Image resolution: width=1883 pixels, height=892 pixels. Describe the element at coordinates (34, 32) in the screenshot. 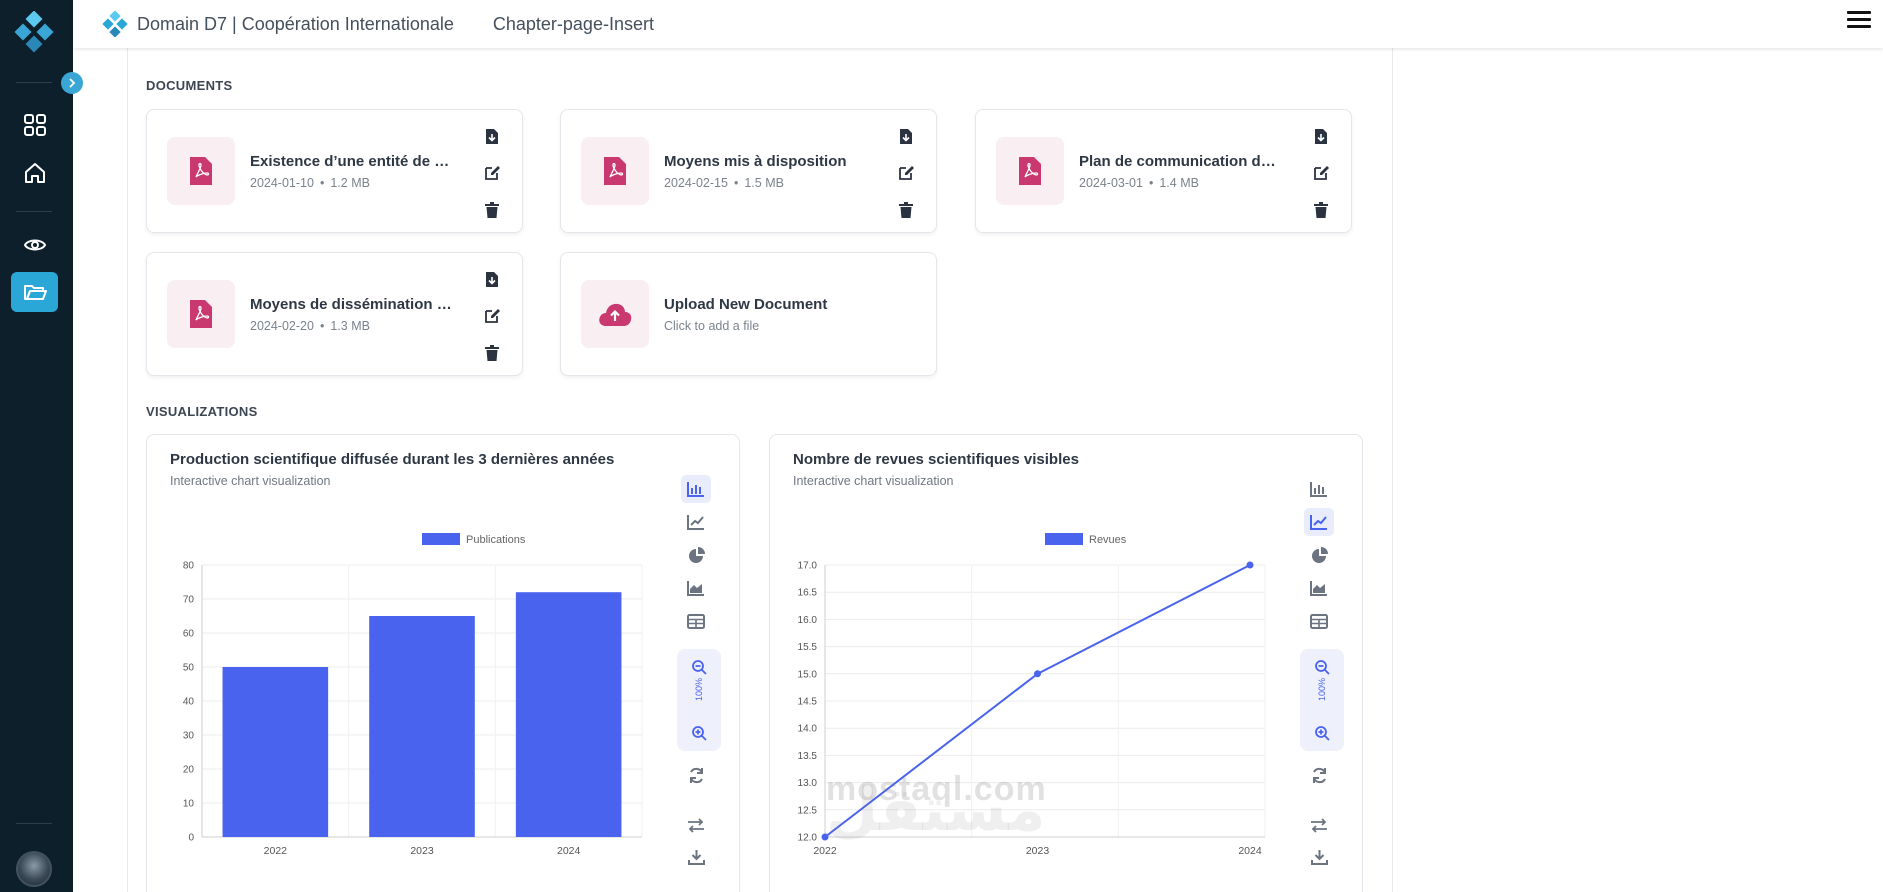

I see `app-logo-icon` at that location.